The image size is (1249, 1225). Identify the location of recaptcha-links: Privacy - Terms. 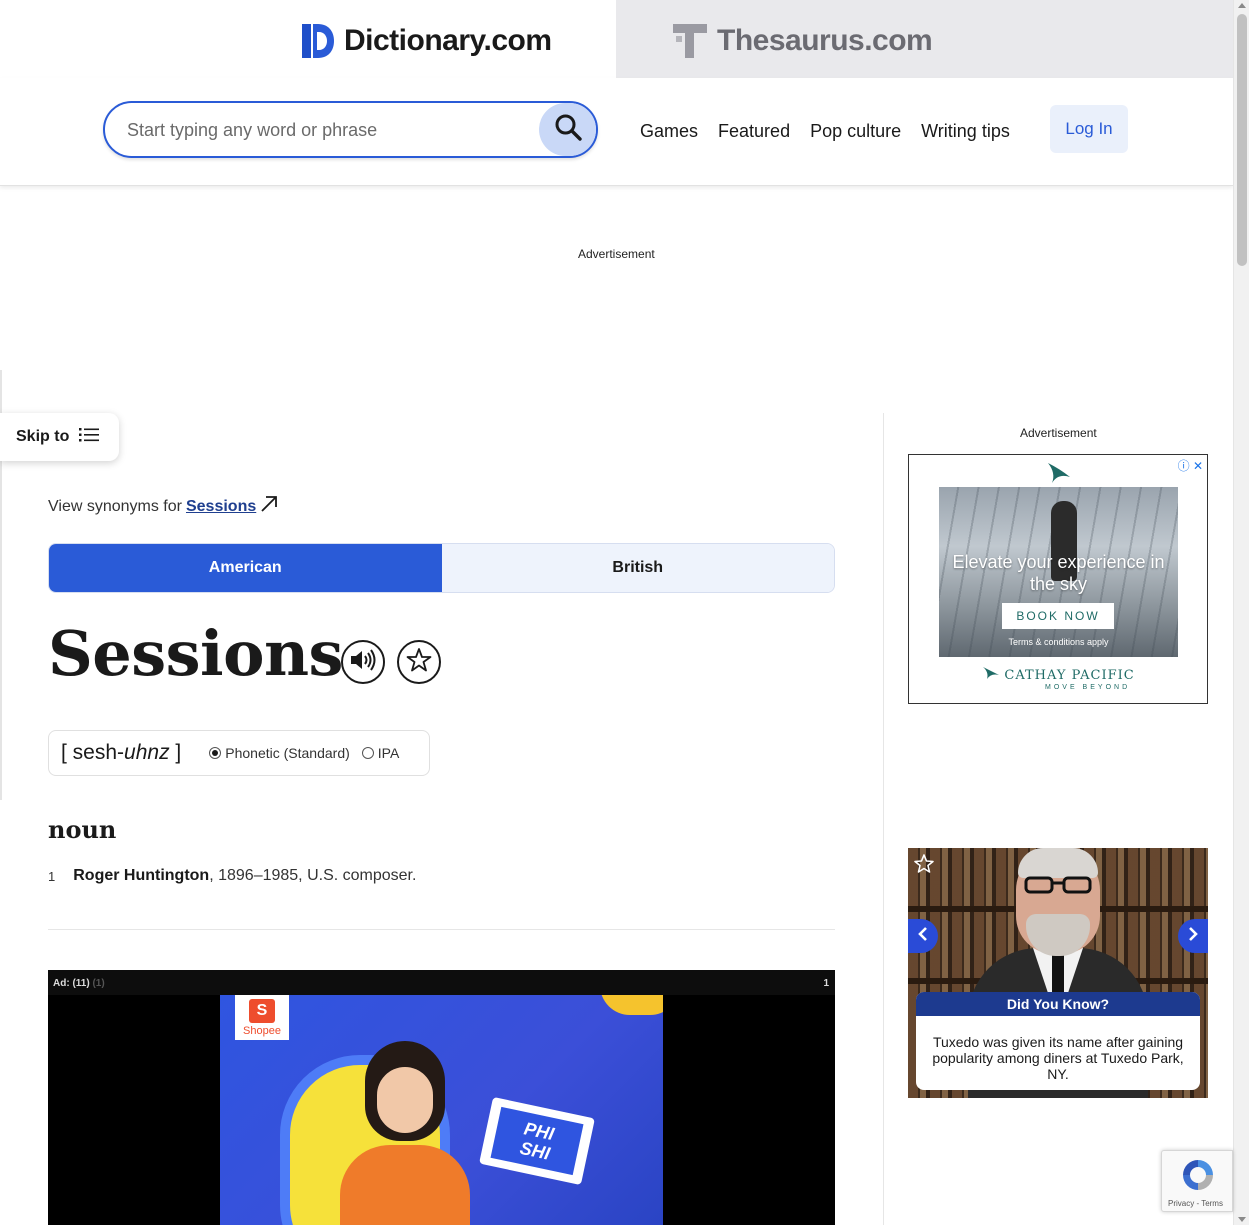
(1195, 1203).